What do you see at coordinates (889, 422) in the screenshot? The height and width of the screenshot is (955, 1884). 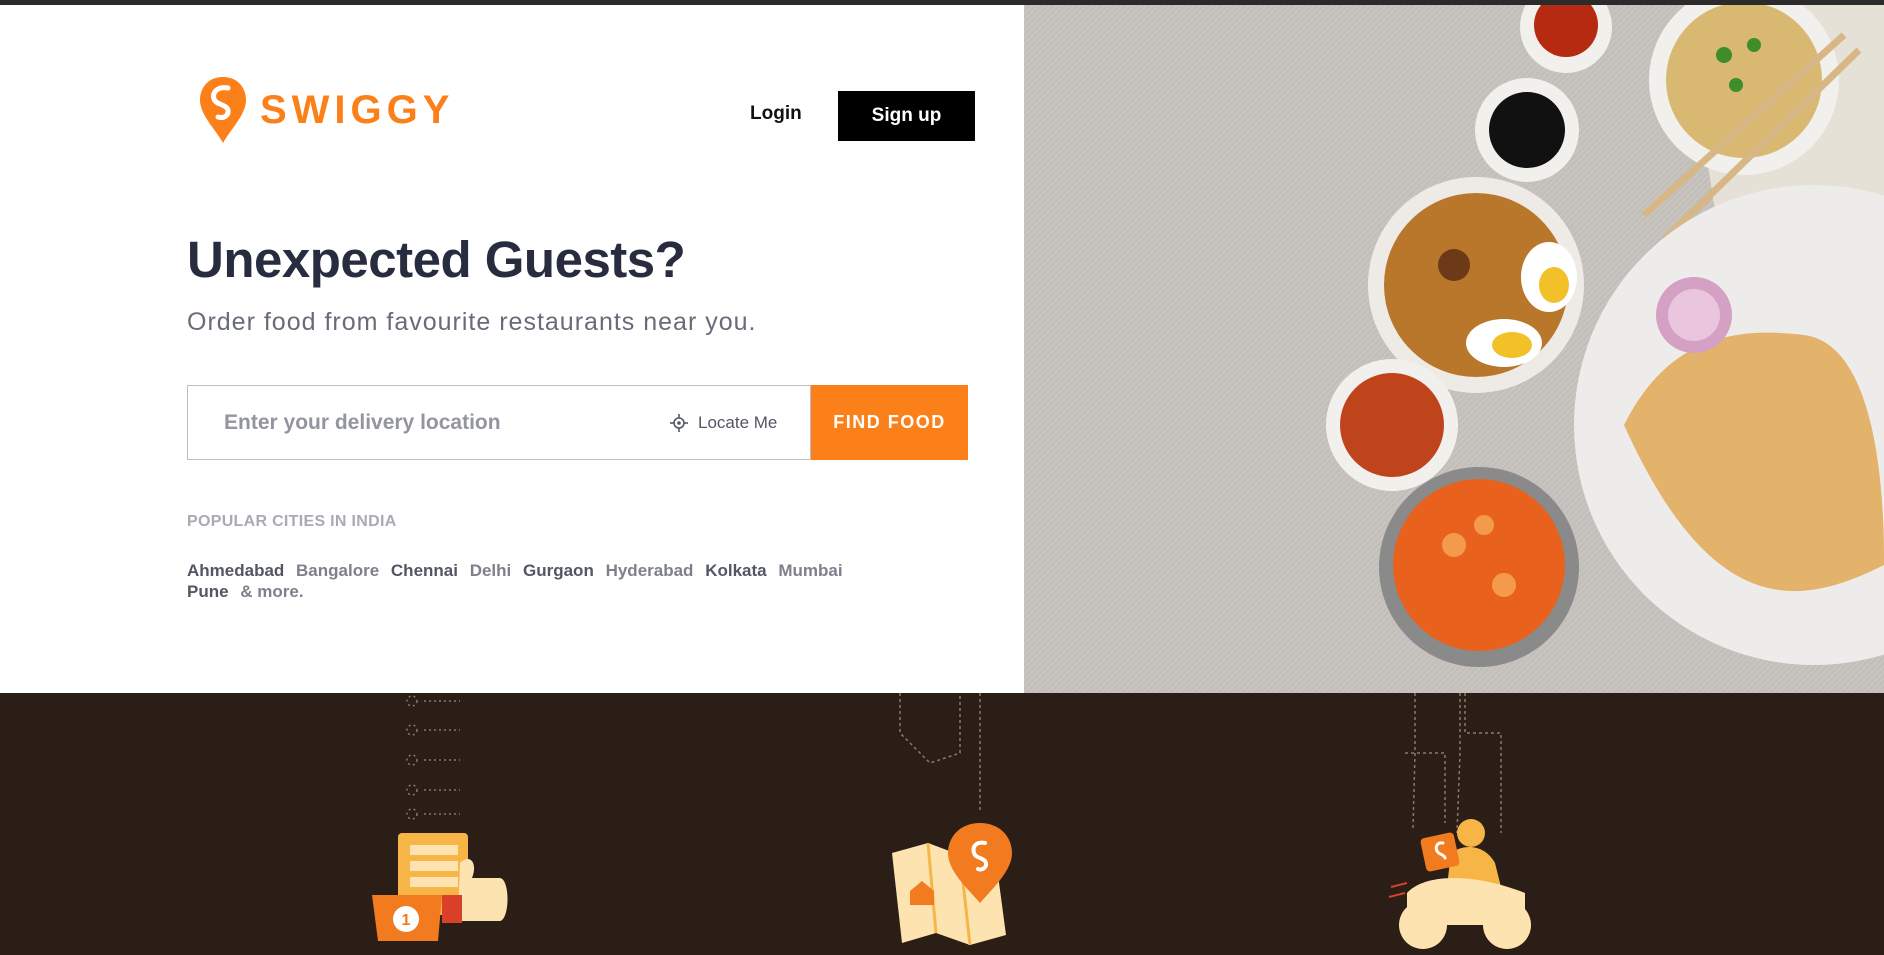 I see `find-food-button: FIND FOOD` at bounding box center [889, 422].